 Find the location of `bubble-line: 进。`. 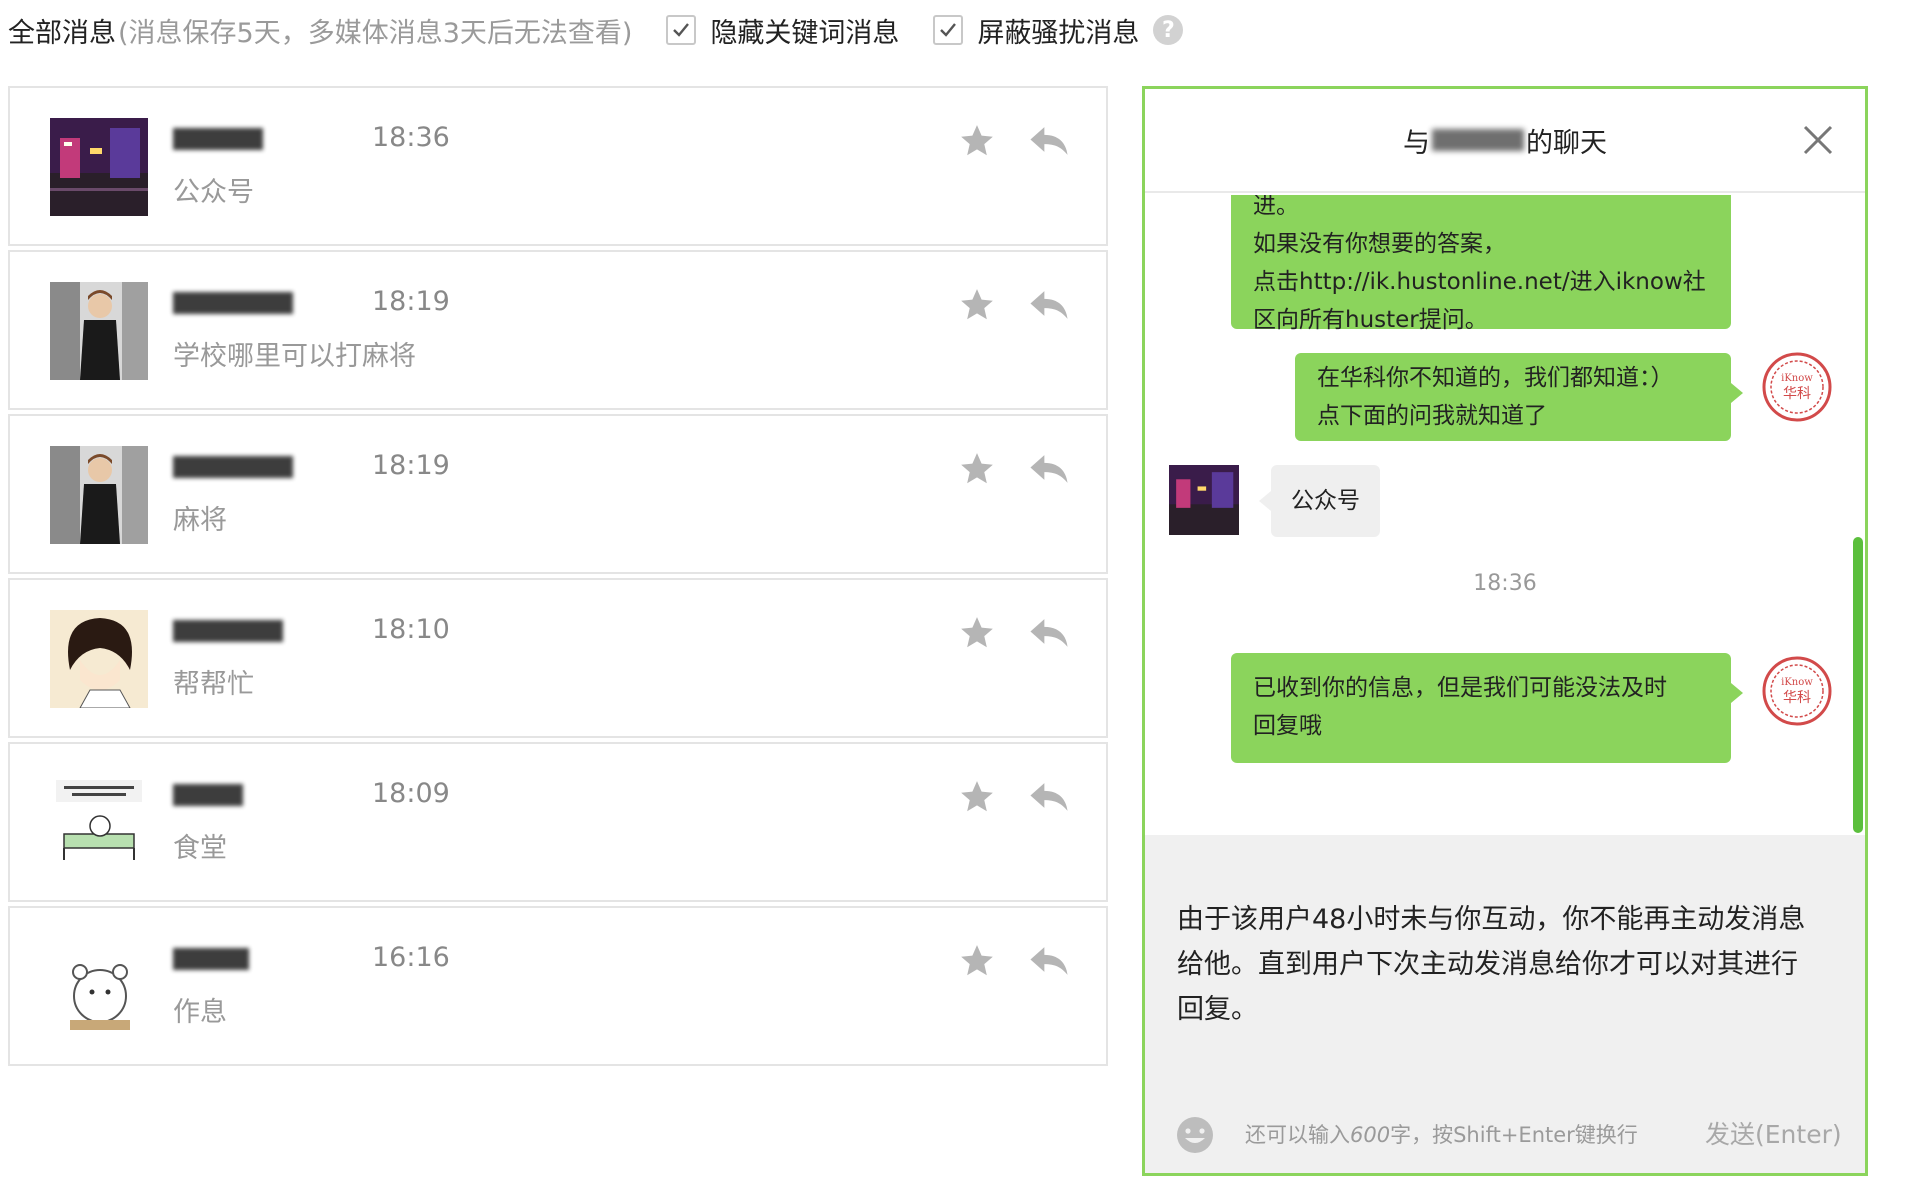

bubble-line: 进。 is located at coordinates (1276, 207).